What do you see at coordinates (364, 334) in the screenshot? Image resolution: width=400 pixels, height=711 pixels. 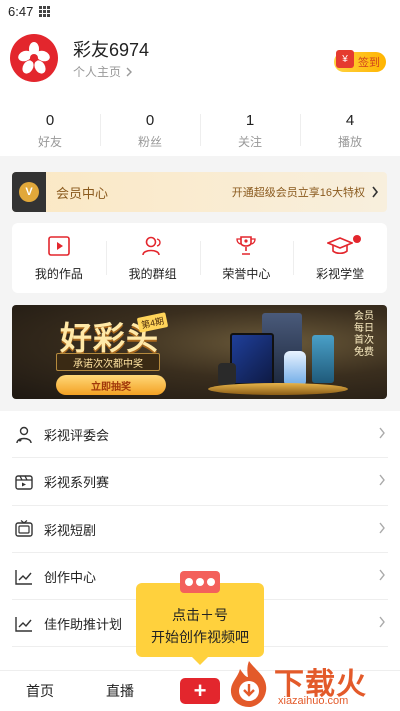 I see `banner-side-text: 会员每日首次免费` at bounding box center [364, 334].